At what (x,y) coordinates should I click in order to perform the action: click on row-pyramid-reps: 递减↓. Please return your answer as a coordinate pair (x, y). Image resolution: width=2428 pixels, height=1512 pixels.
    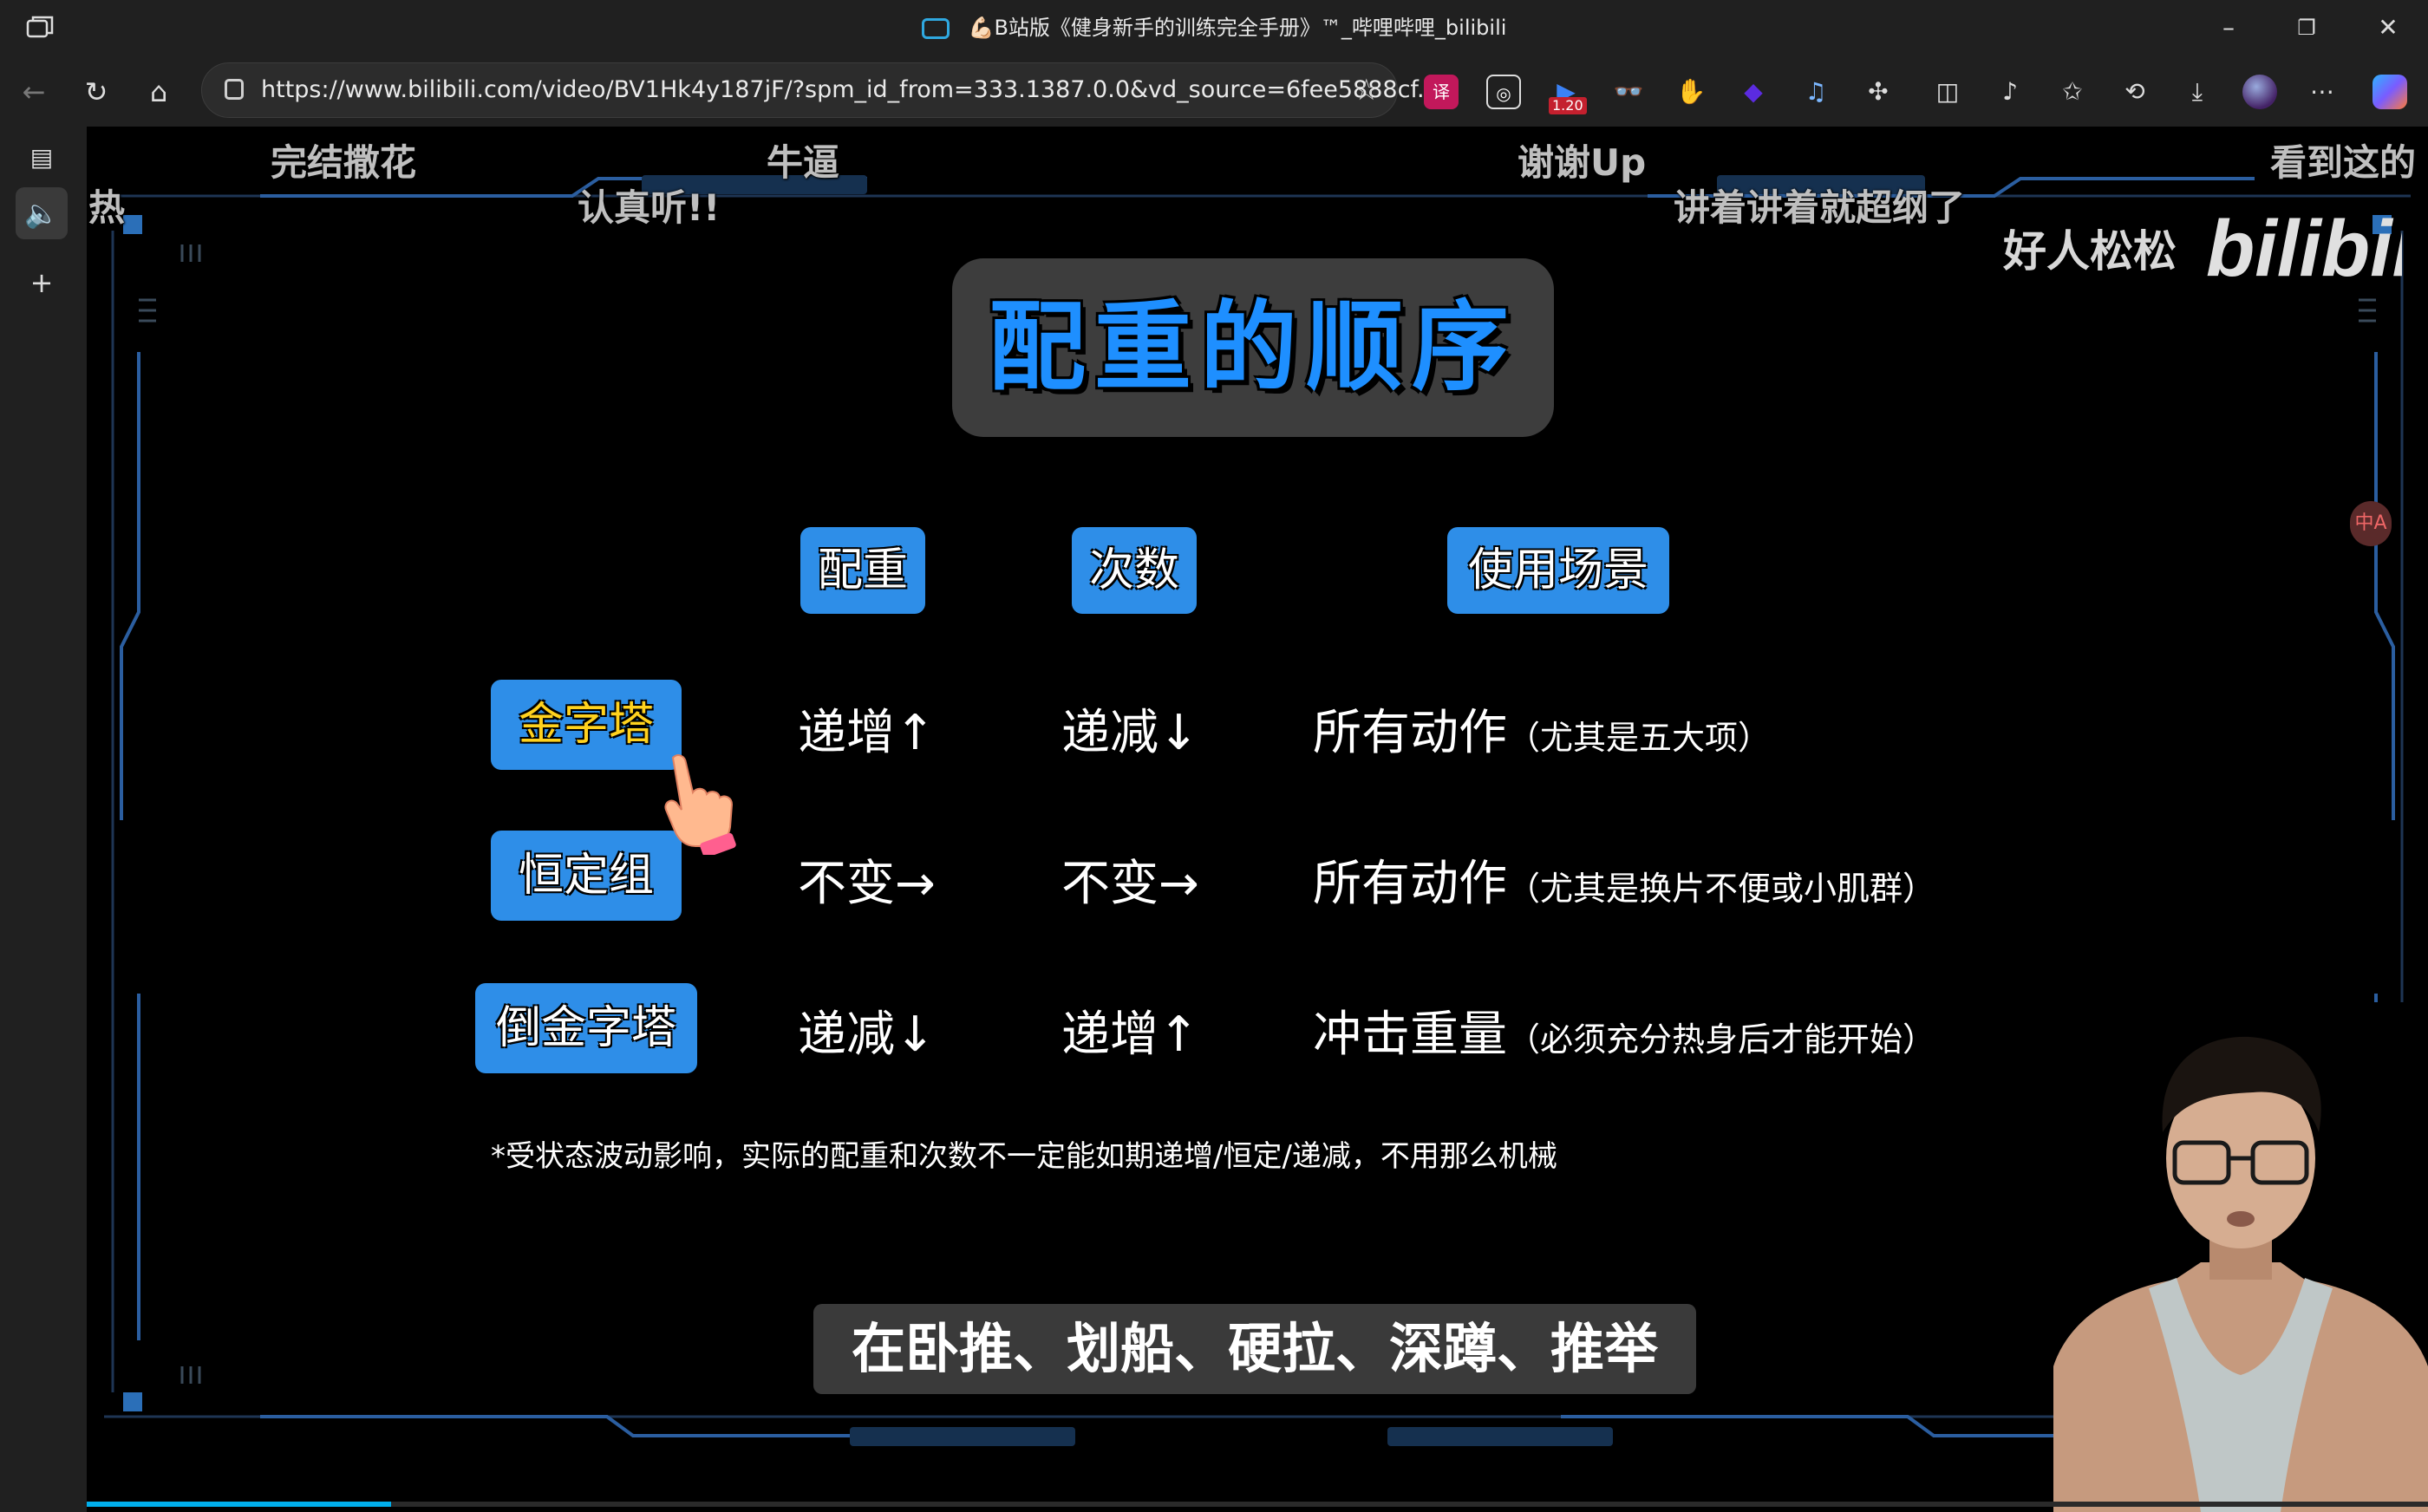
    Looking at the image, I should click on (1130, 733).